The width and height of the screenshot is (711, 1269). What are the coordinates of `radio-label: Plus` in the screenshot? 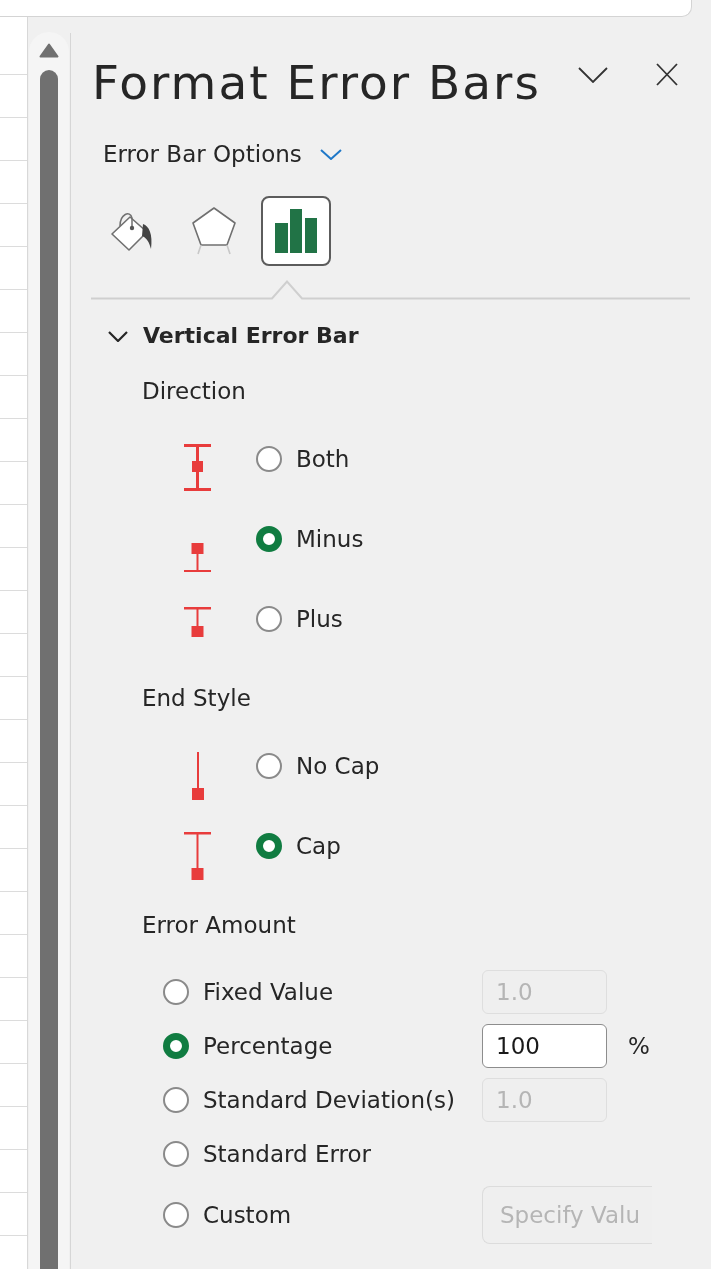 It's located at (319, 619).